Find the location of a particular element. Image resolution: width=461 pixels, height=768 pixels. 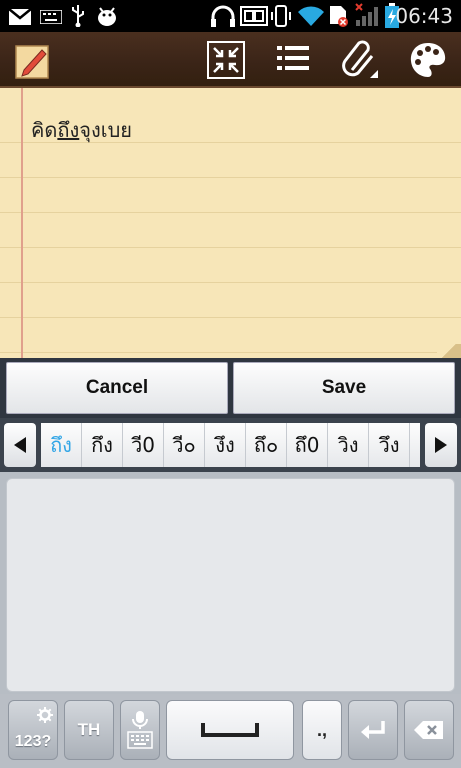

candidate-next-button is located at coordinates (441, 445).